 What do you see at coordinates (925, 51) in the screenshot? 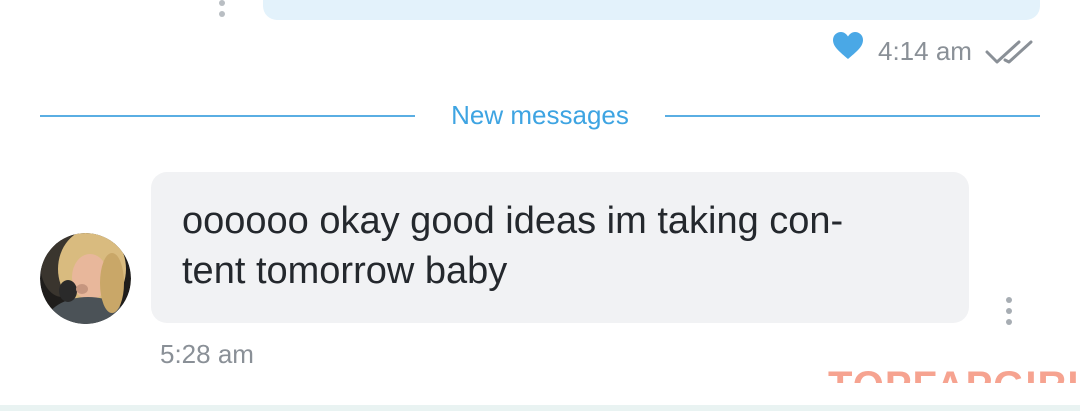
I see `sent-message-time: 4:14 am` at bounding box center [925, 51].